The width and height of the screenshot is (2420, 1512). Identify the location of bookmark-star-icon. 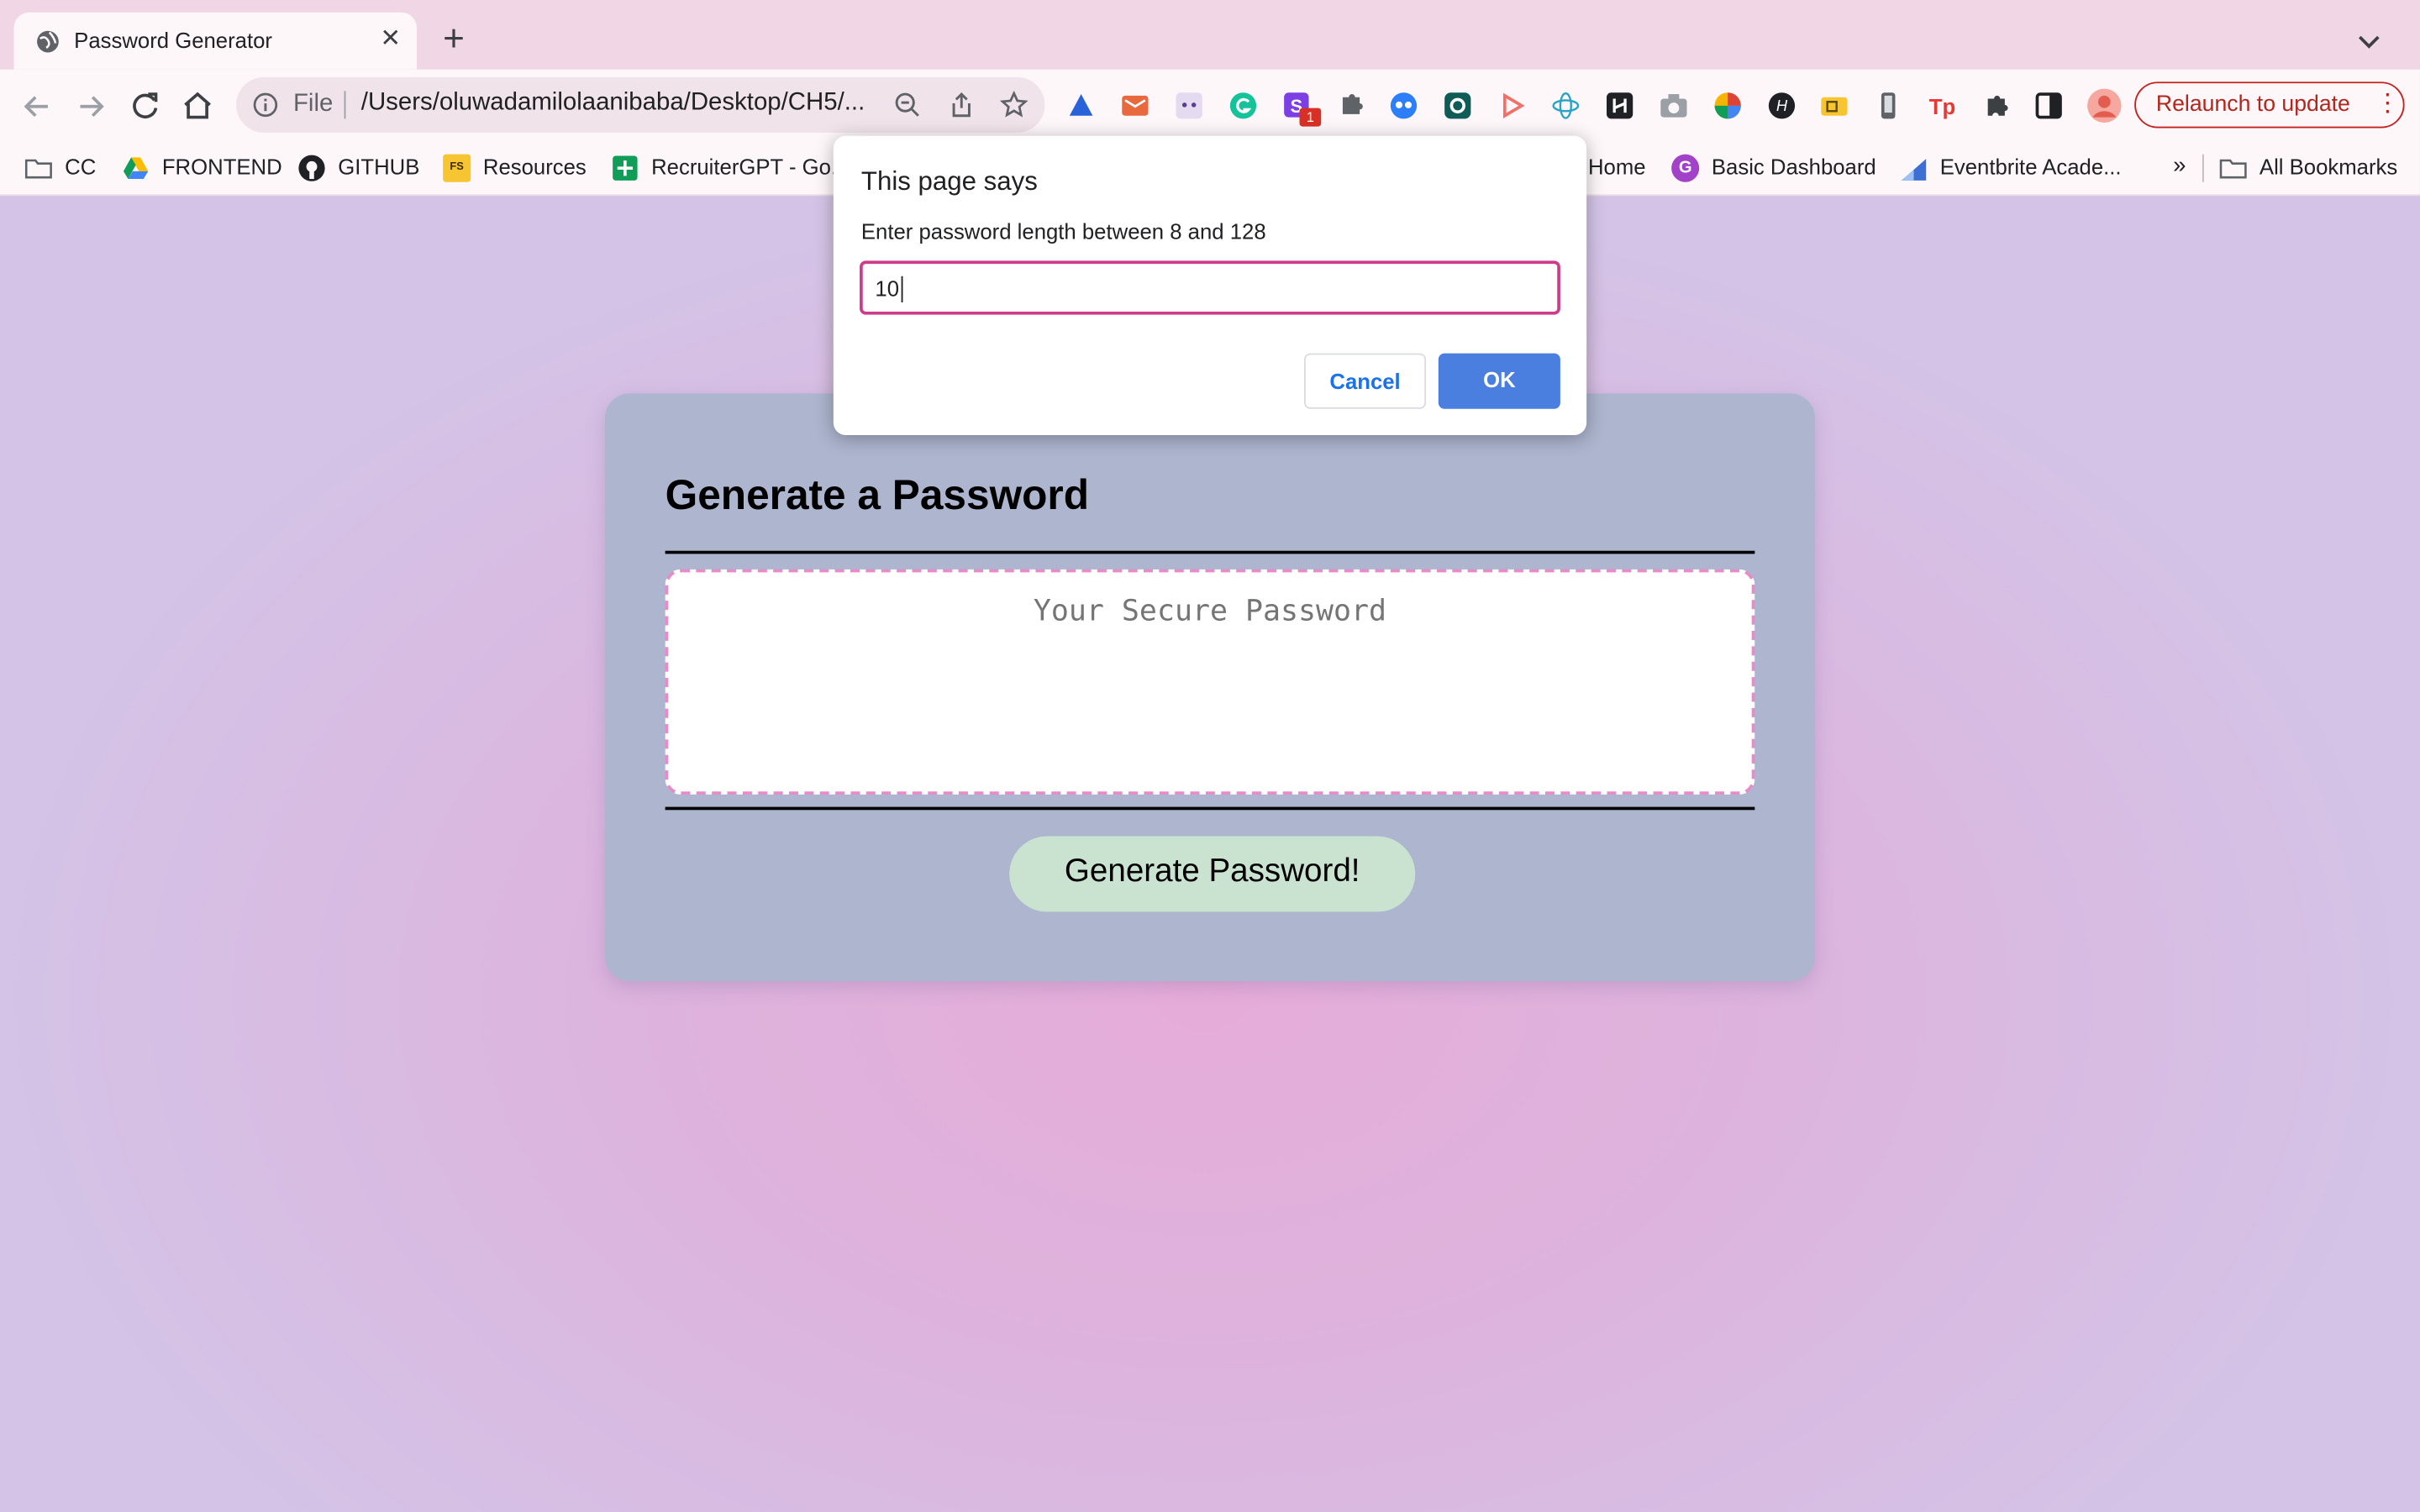
(1014, 104).